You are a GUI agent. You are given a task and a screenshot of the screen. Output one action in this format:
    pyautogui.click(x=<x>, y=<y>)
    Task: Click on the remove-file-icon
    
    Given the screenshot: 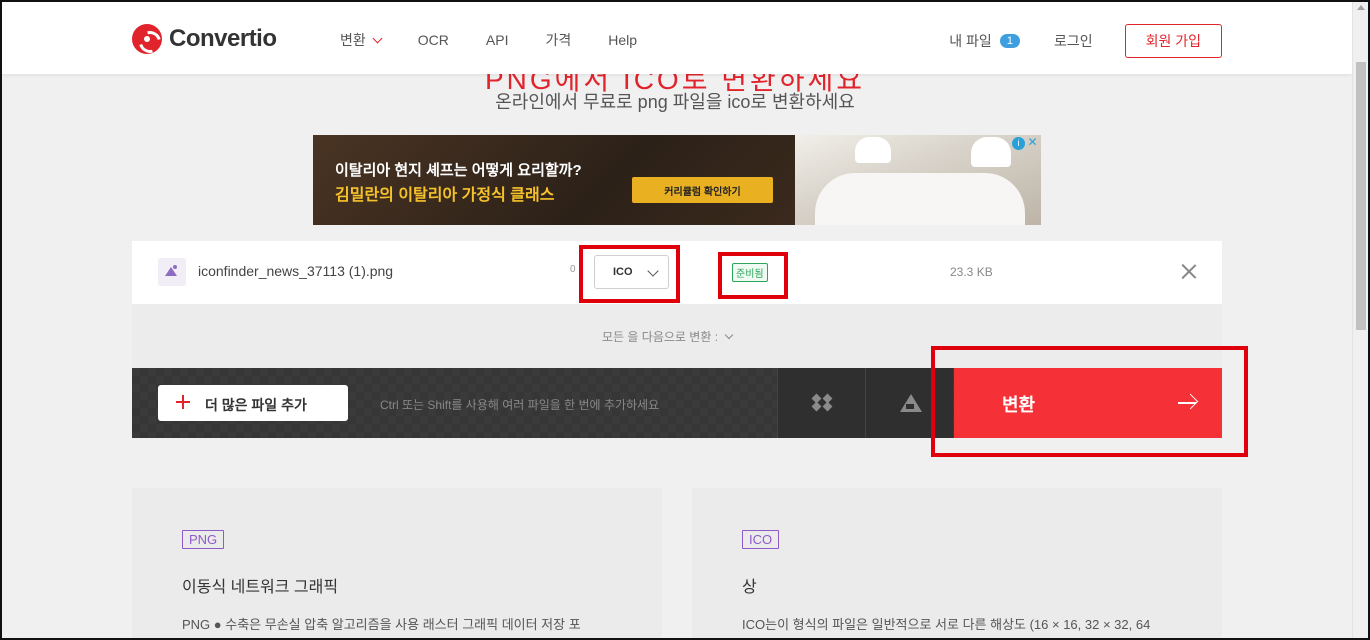 What is the action you would take?
    pyautogui.click(x=1189, y=271)
    